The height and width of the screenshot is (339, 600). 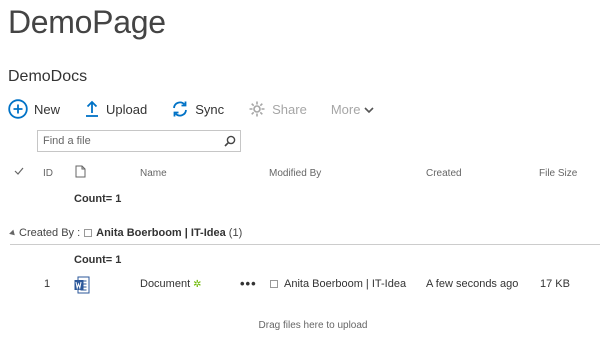 I want to click on column-header-file-size: File Size, so click(x=558, y=173).